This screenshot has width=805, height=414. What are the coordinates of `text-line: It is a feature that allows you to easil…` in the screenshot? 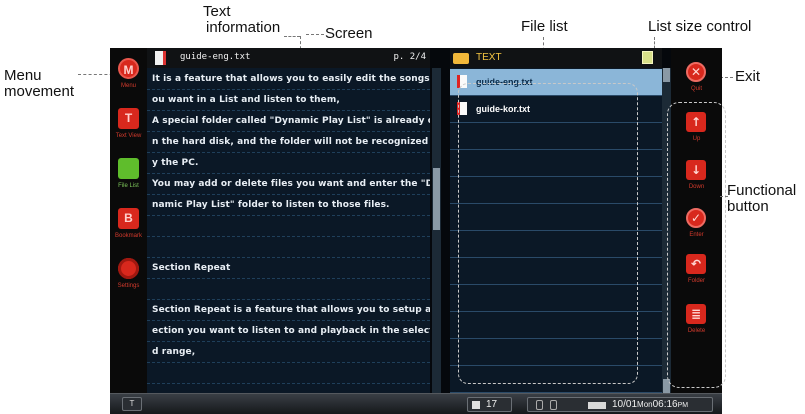 It's located at (288, 79).